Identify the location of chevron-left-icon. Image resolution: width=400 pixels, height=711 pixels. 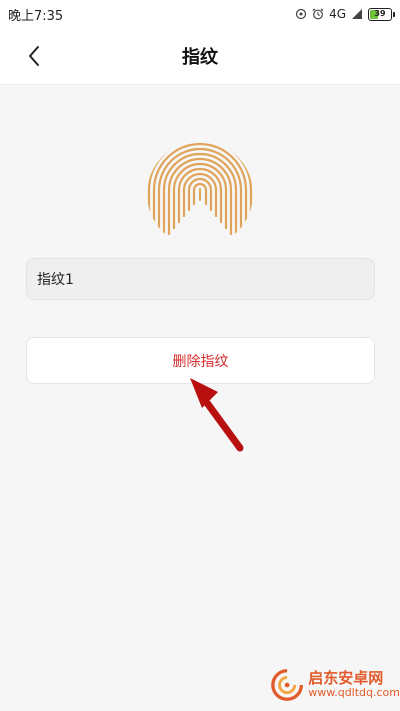
(34, 56).